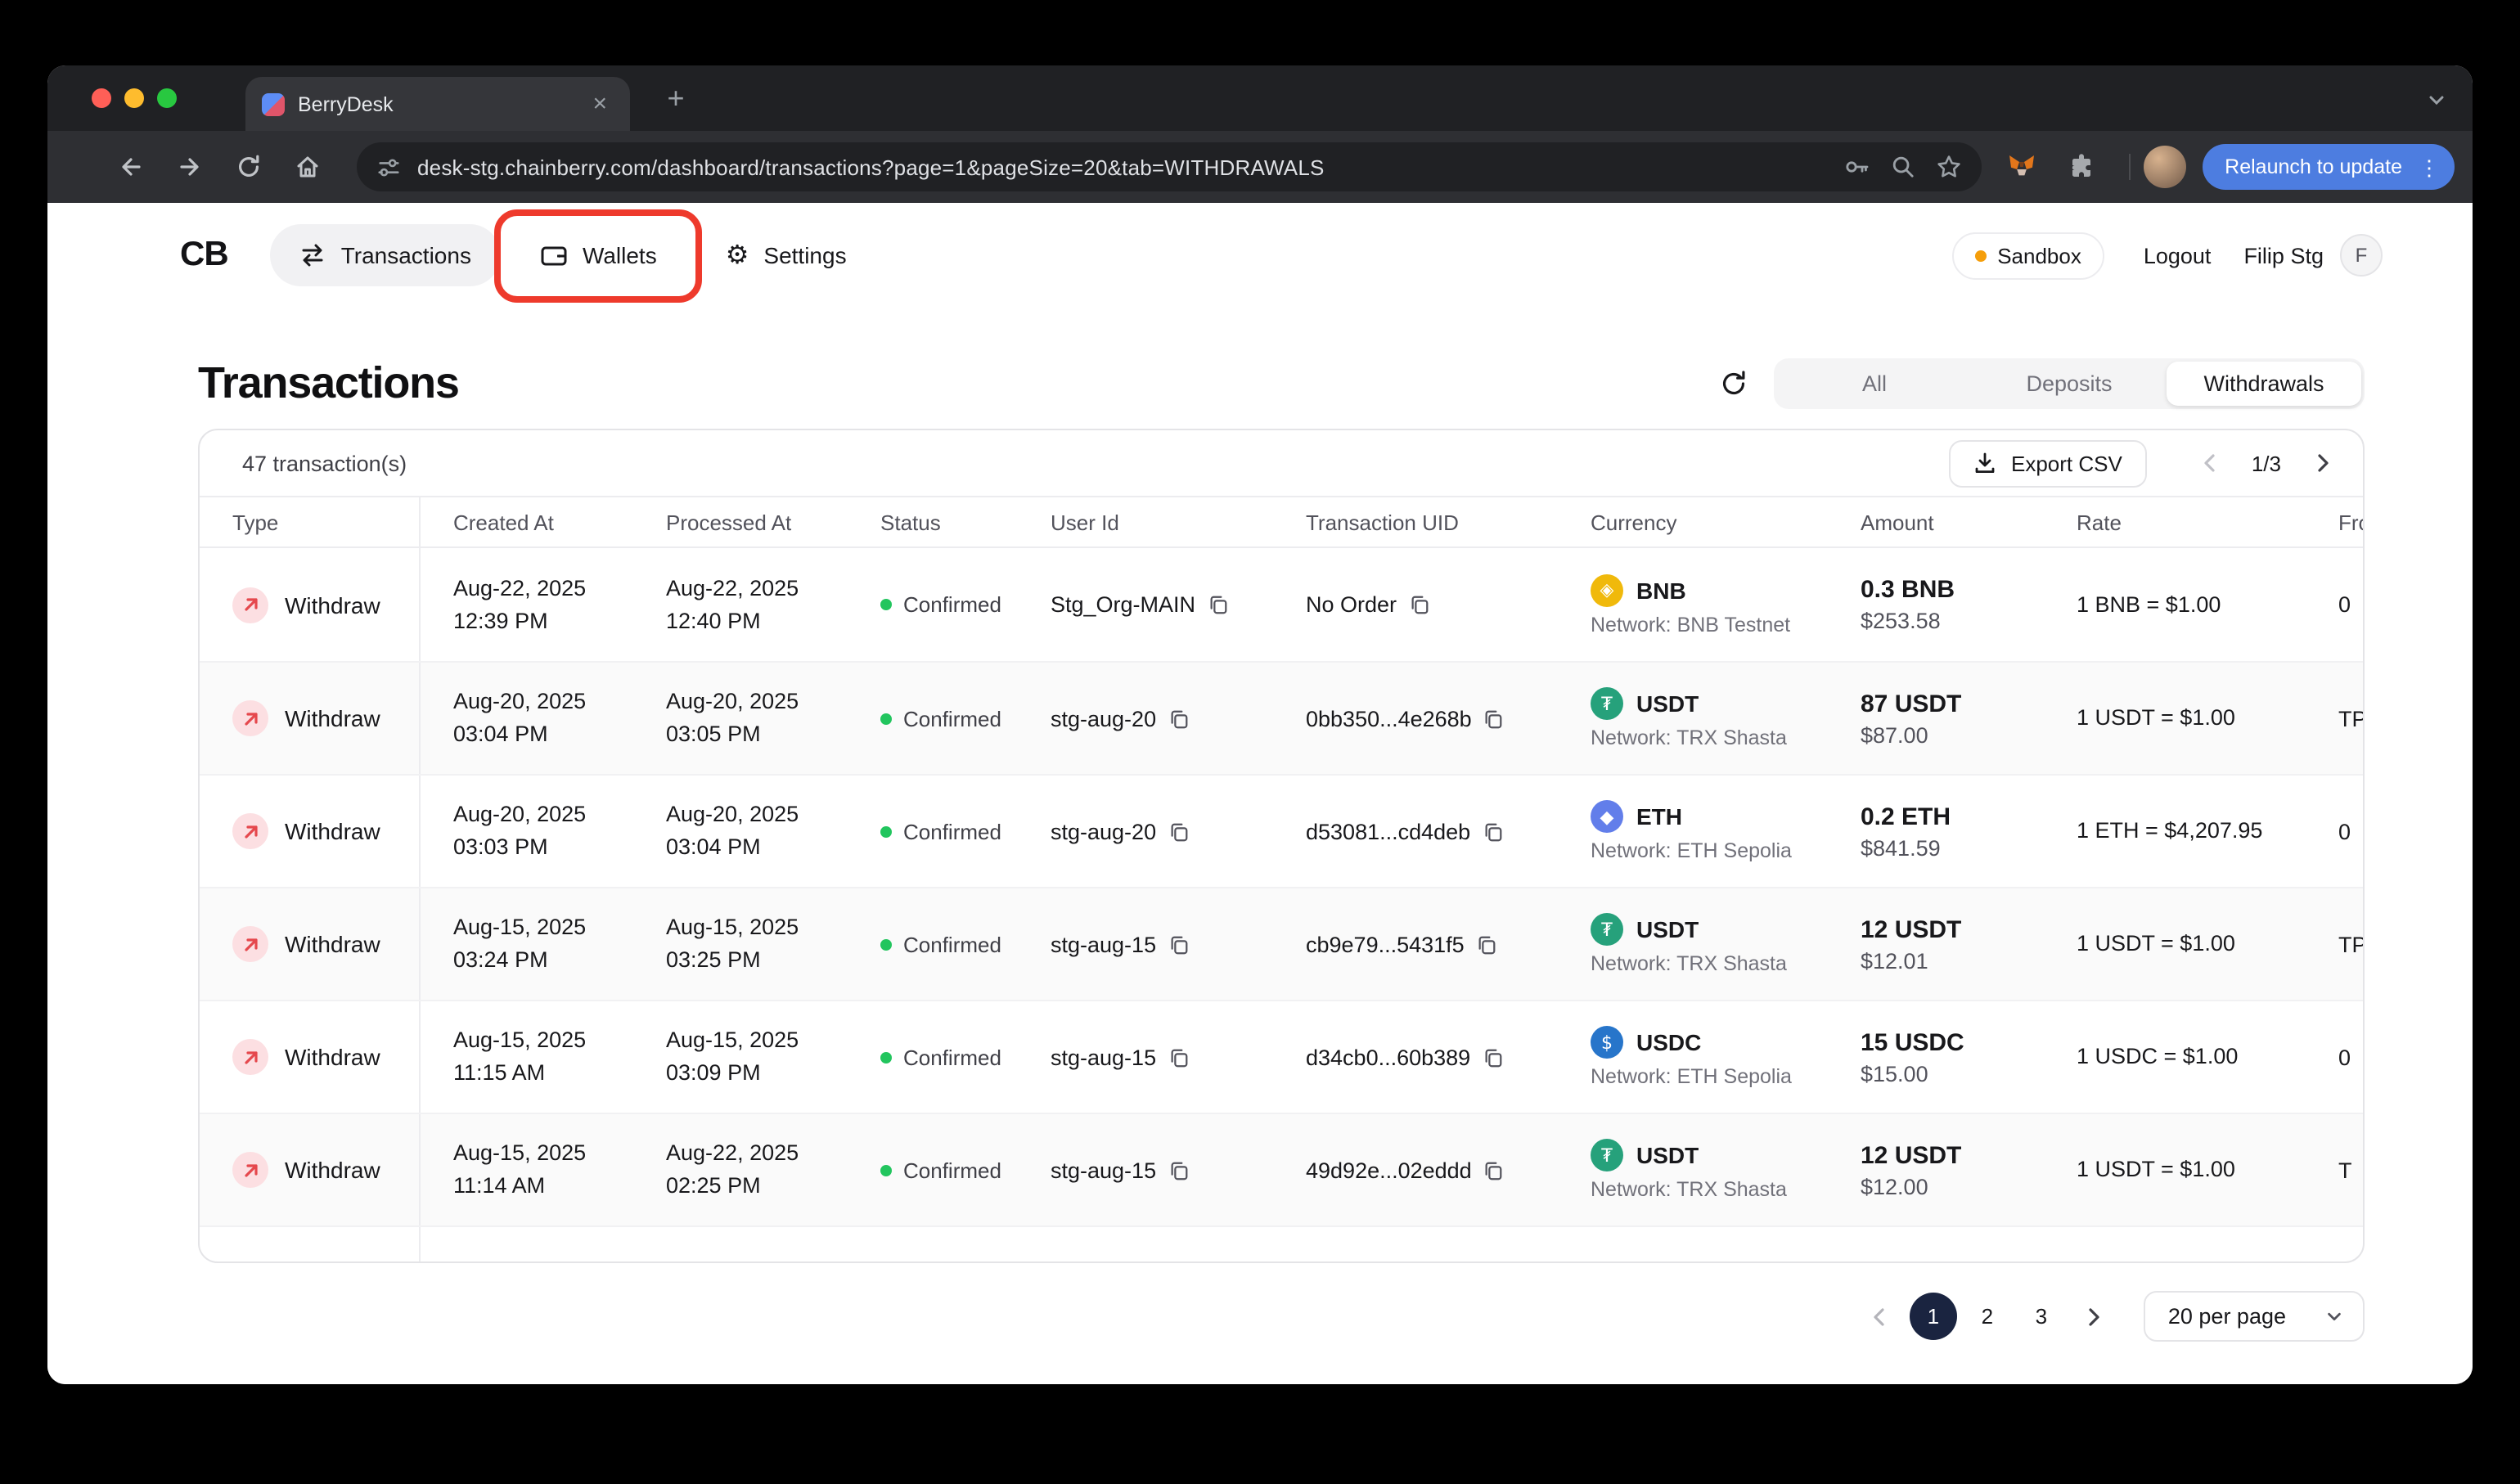  What do you see at coordinates (554, 255) in the screenshot?
I see `wallet-icon` at bounding box center [554, 255].